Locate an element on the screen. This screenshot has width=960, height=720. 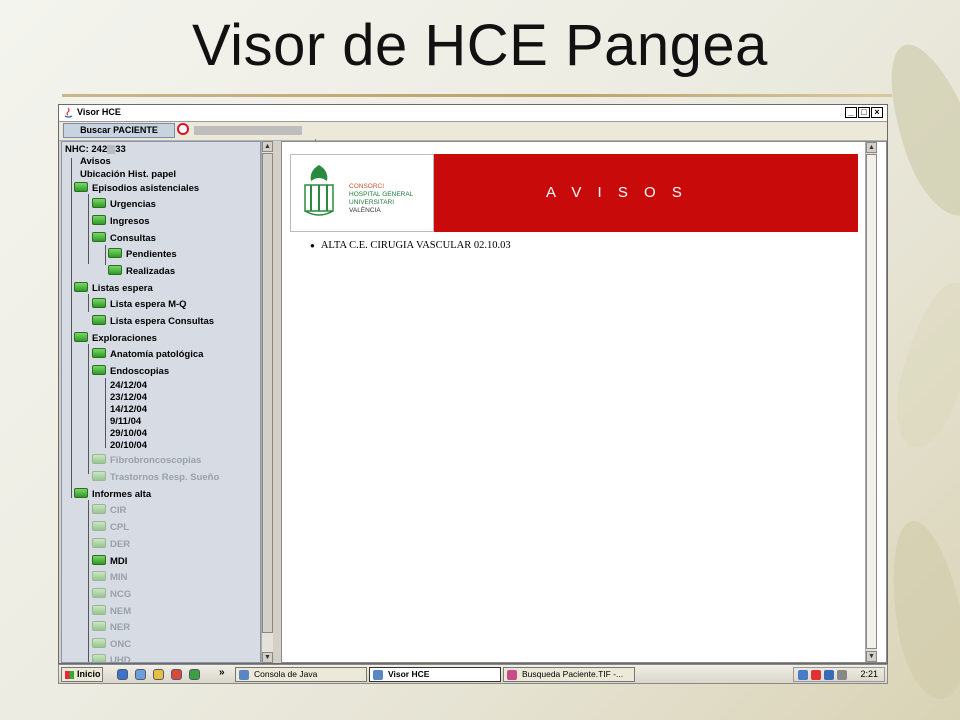
tree-item-episodios: Episodios asistenciales is located at coordinates (136, 189).